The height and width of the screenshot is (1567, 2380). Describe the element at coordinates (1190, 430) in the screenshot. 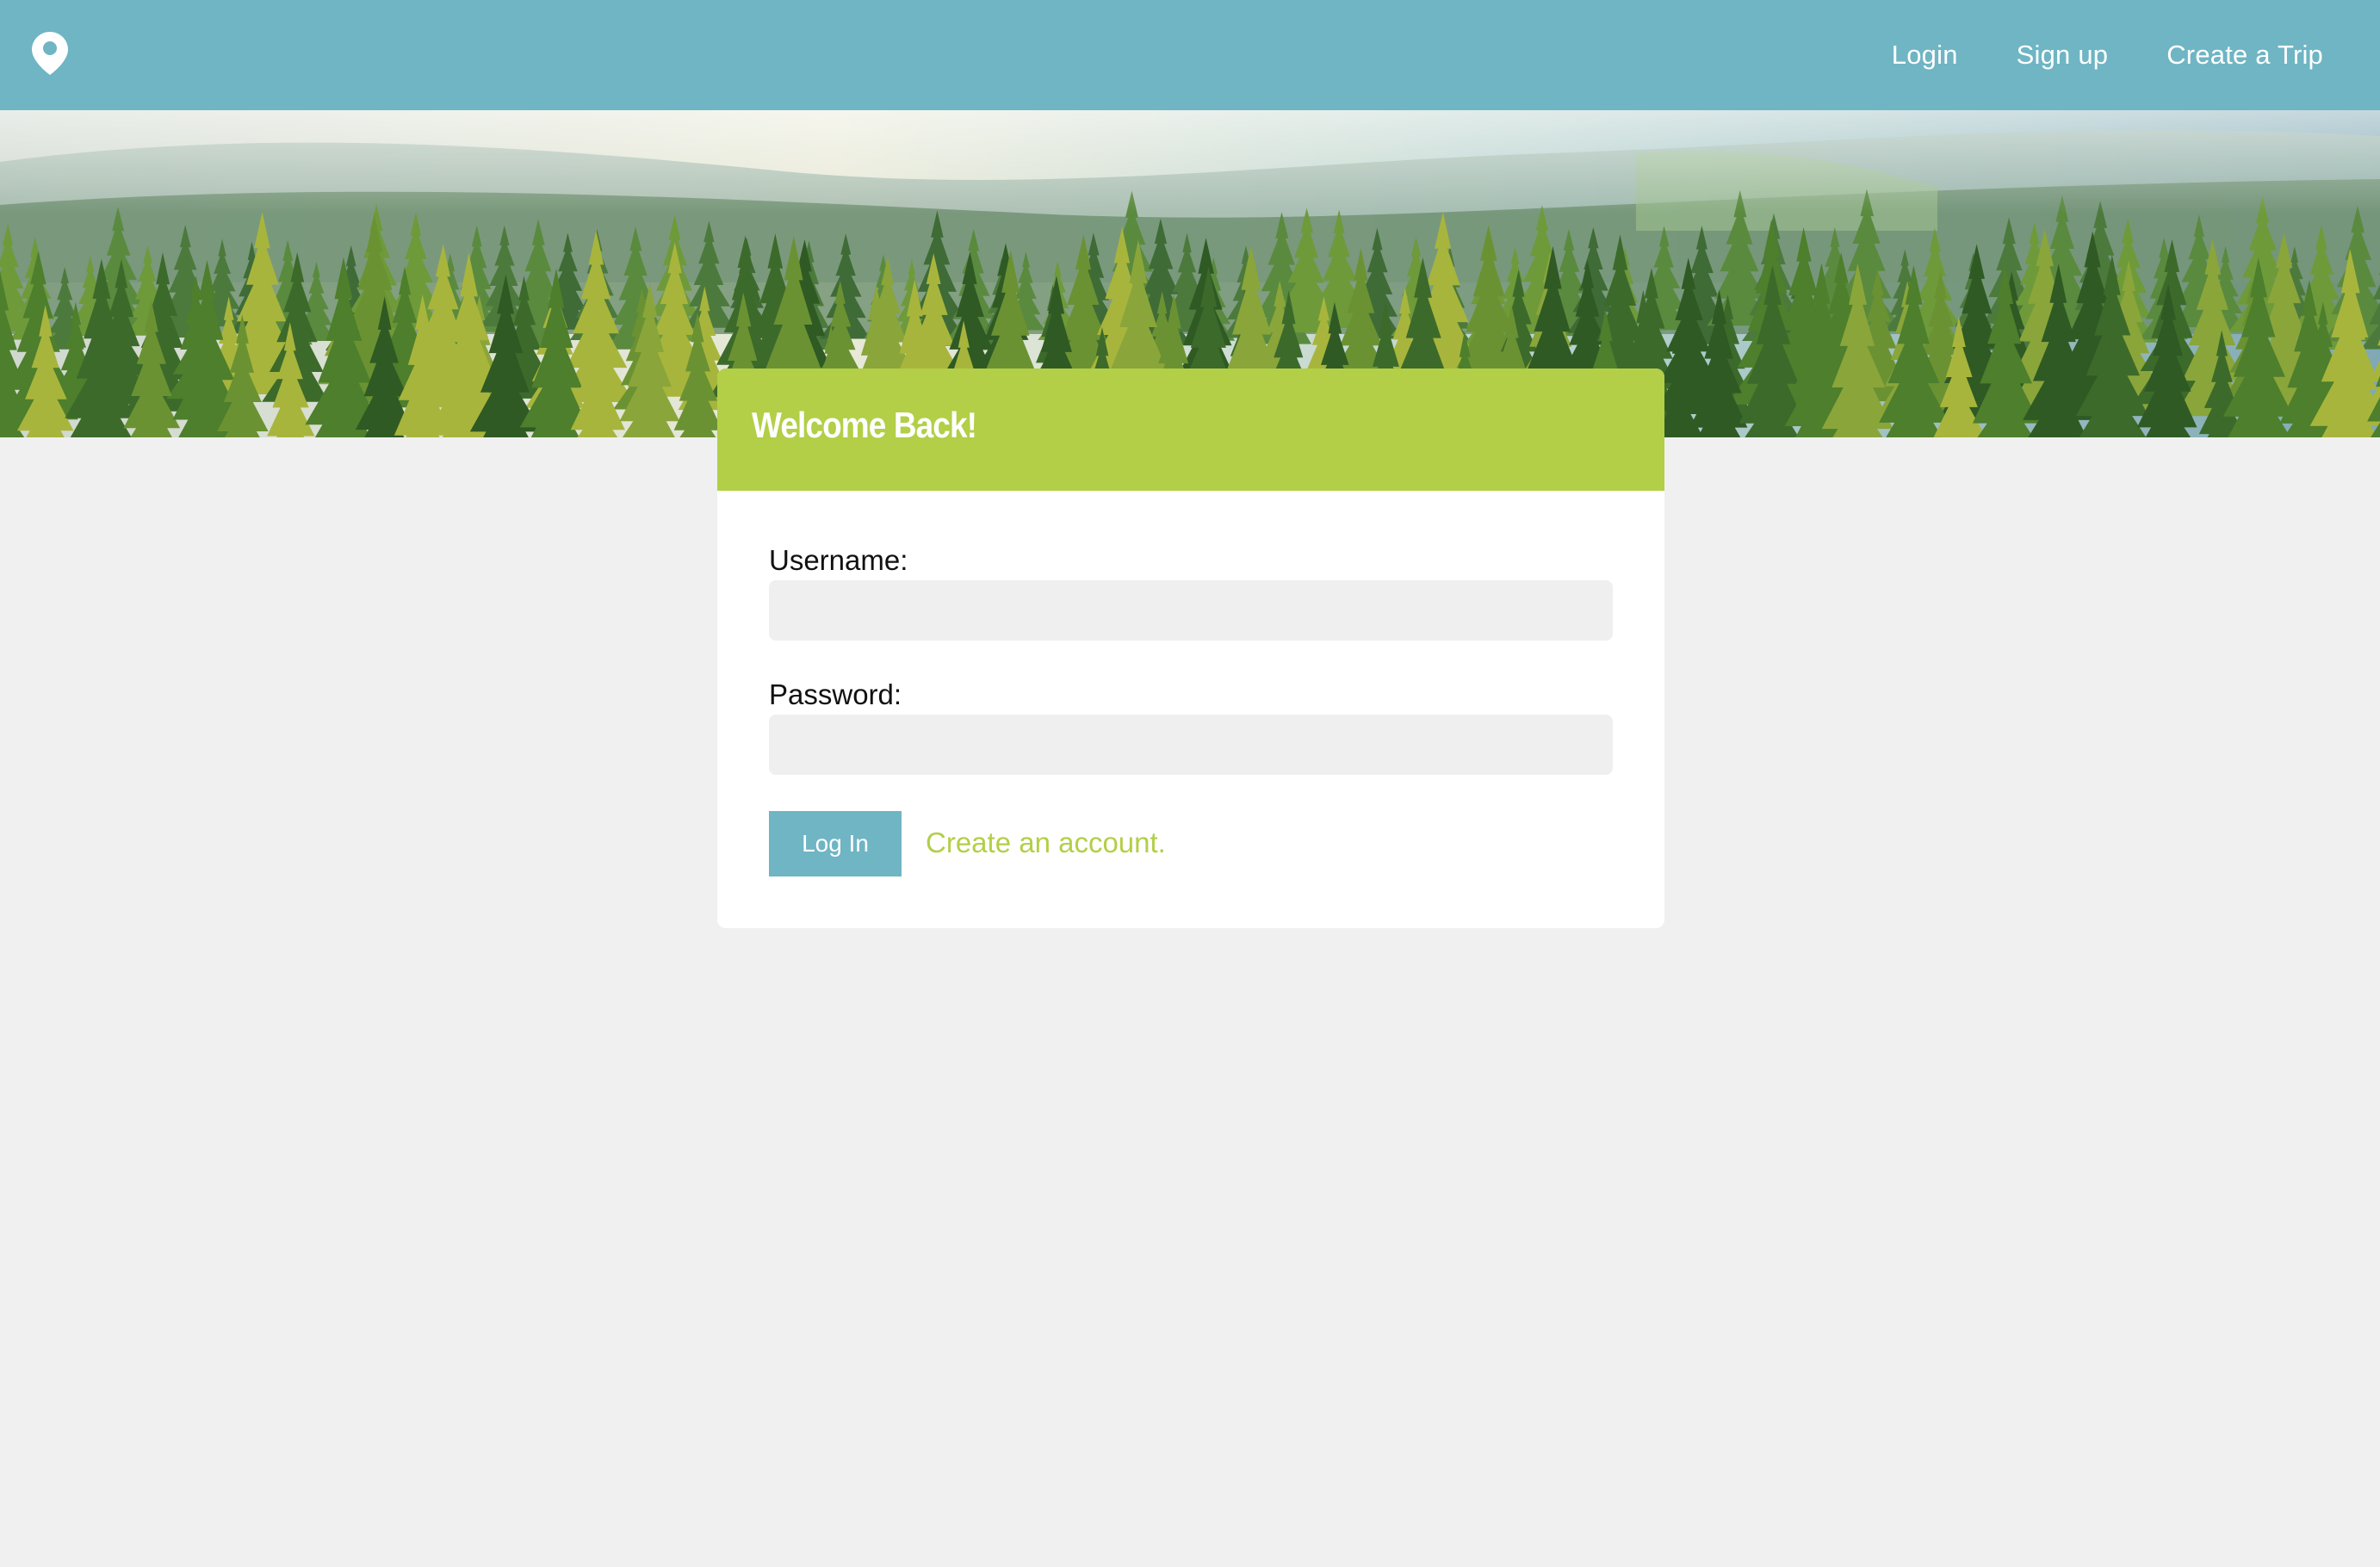

I see `login-card-header: Welcome Back!` at that location.